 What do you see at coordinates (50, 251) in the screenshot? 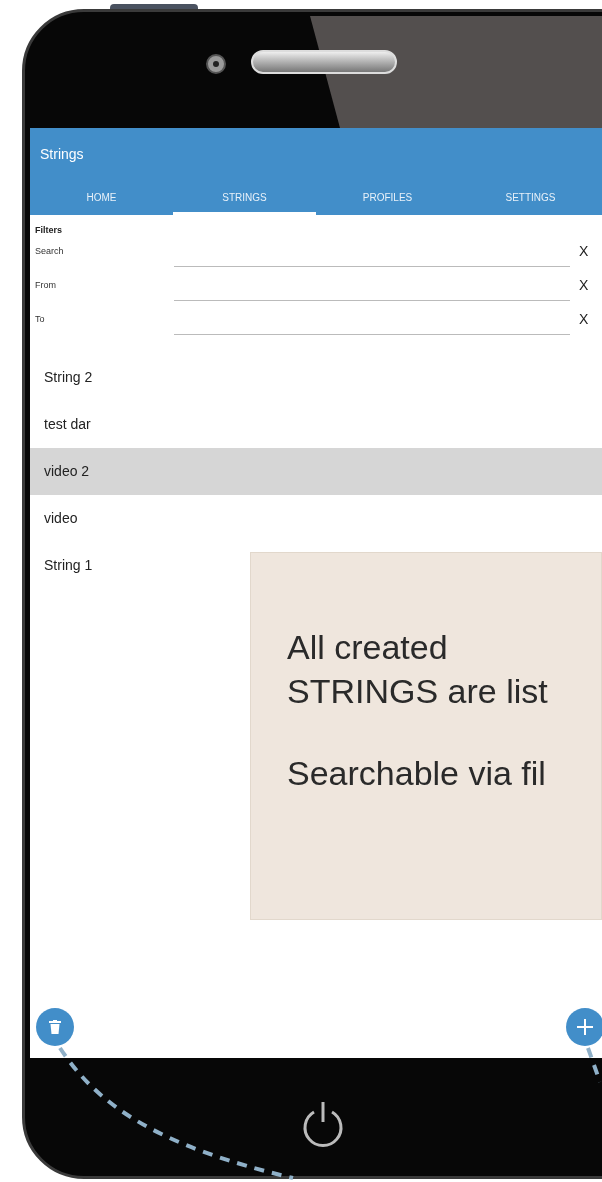
I see `filter-label: Search` at bounding box center [50, 251].